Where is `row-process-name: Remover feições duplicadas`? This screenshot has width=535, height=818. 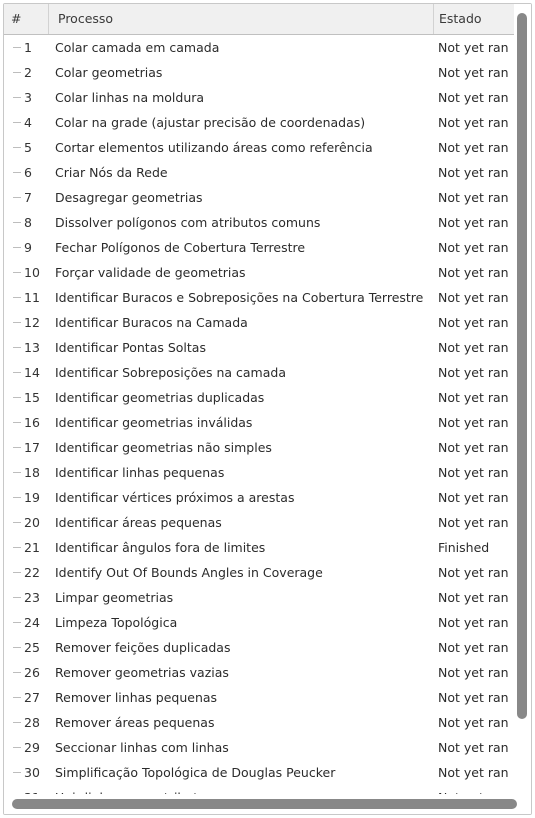
row-process-name: Remover feições duplicadas is located at coordinates (143, 647).